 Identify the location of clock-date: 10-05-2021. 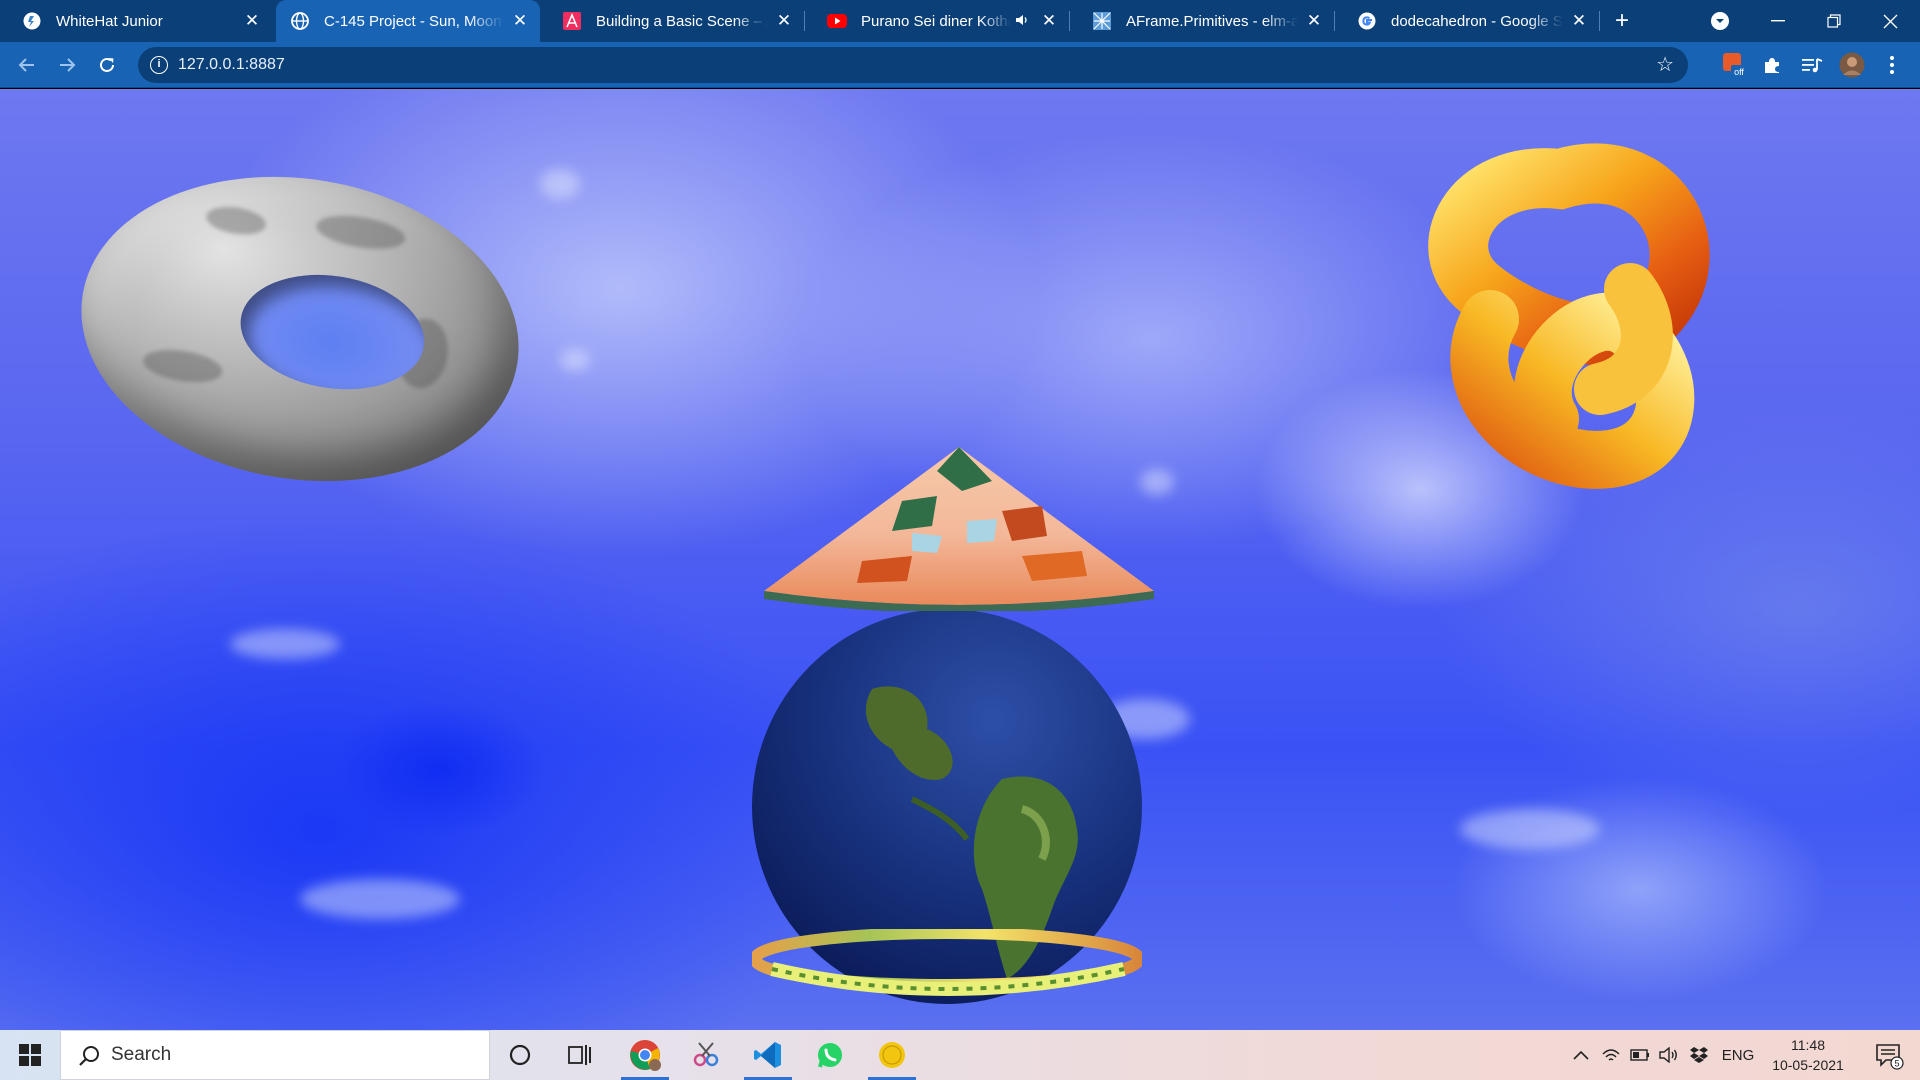
(1808, 1065).